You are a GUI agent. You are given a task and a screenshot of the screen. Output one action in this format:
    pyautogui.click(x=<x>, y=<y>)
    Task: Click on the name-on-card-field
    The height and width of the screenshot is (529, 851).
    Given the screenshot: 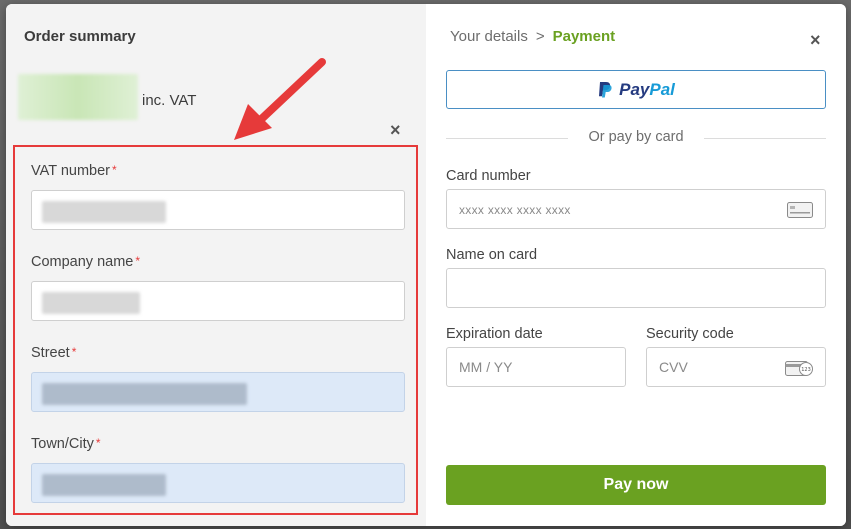 What is the action you would take?
    pyautogui.click(x=636, y=288)
    